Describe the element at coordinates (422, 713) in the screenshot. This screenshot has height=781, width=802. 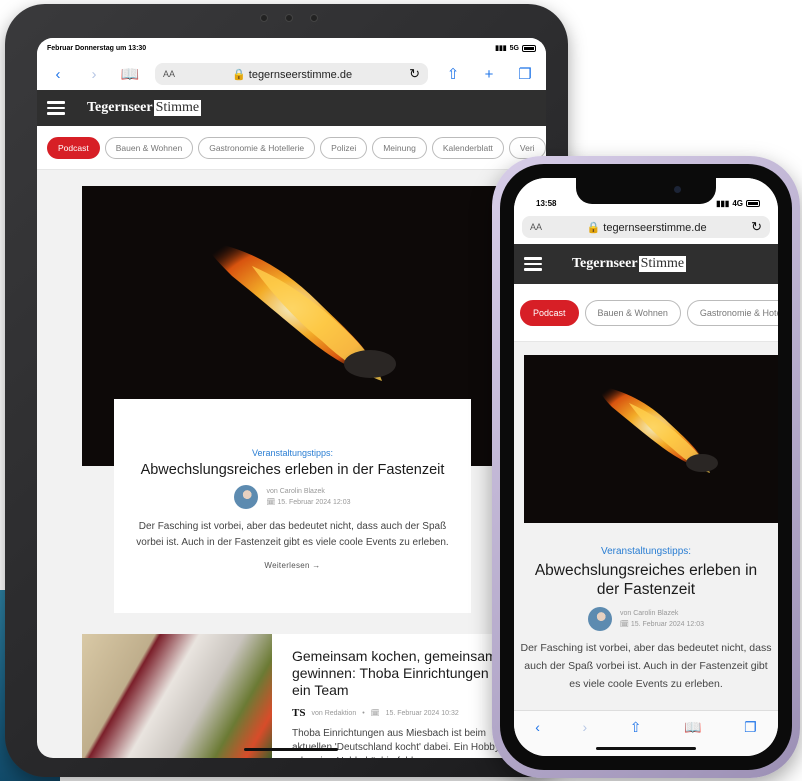
I see `article-date: 15. Februar 2024 10:32` at that location.